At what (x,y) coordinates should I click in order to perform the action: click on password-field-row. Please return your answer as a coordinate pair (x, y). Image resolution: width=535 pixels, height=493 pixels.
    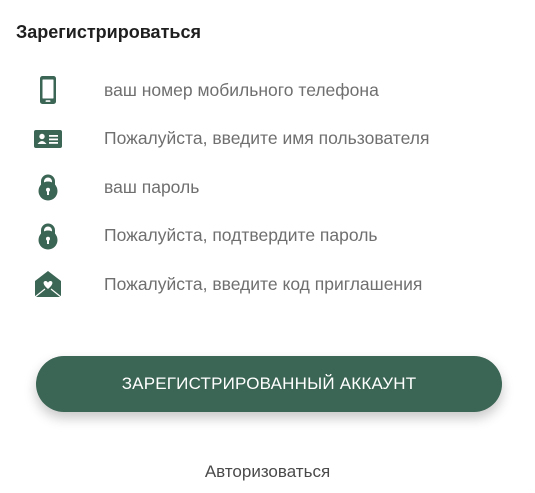
    Looking at the image, I should click on (267, 187).